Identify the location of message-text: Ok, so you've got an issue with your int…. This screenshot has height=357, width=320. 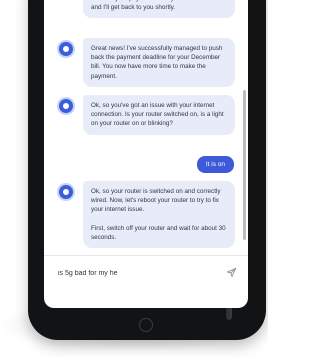
(157, 115).